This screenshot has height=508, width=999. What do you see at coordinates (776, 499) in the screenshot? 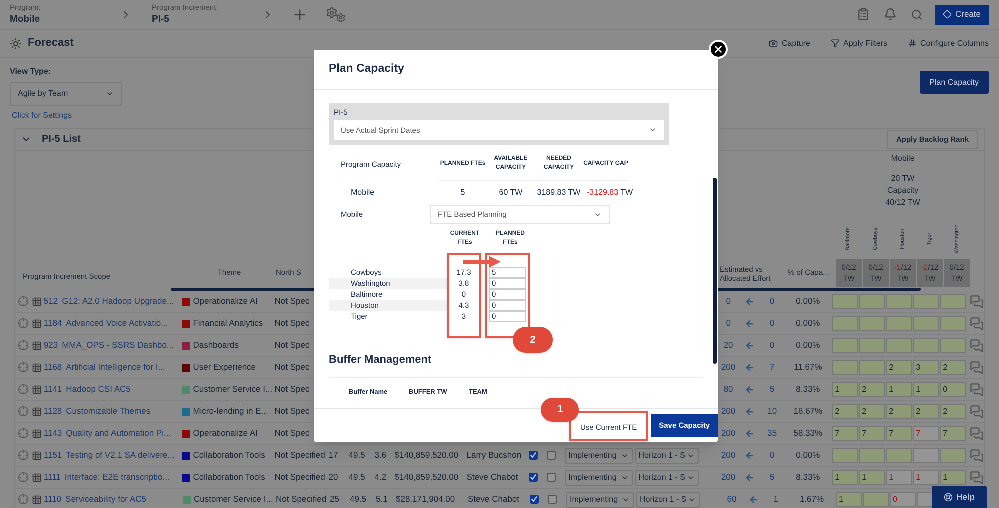
I see `allocated-value: 1` at bounding box center [776, 499].